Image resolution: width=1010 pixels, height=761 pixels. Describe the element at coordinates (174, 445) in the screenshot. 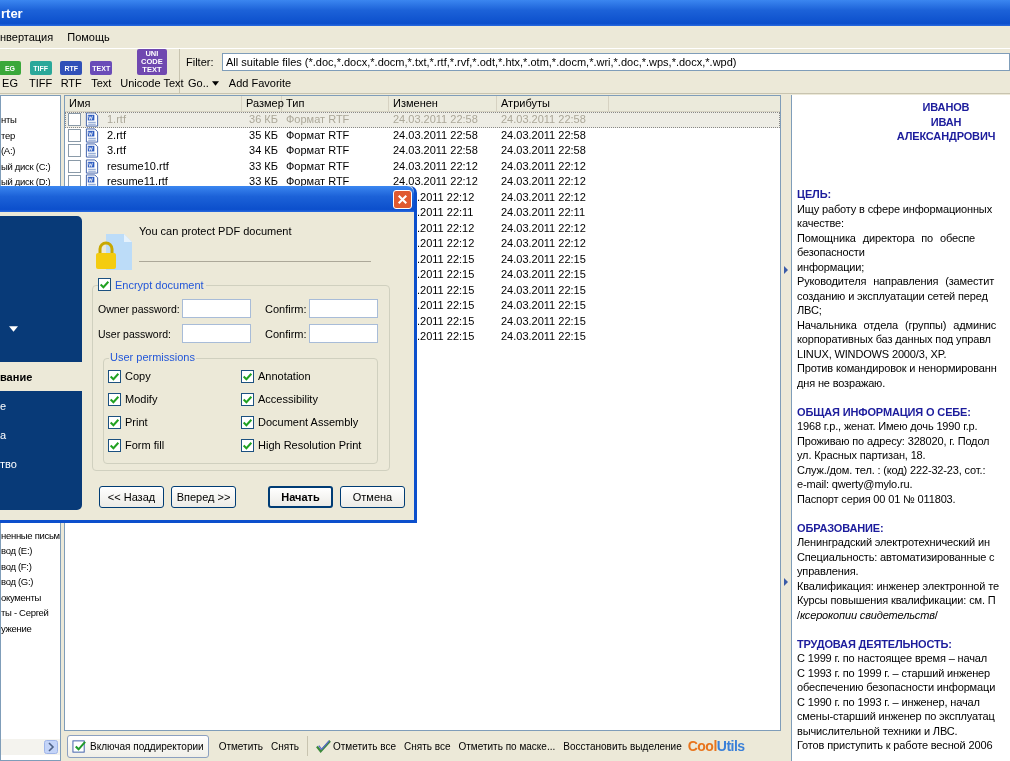

I see `permission-checkbox: Form fill` at that location.